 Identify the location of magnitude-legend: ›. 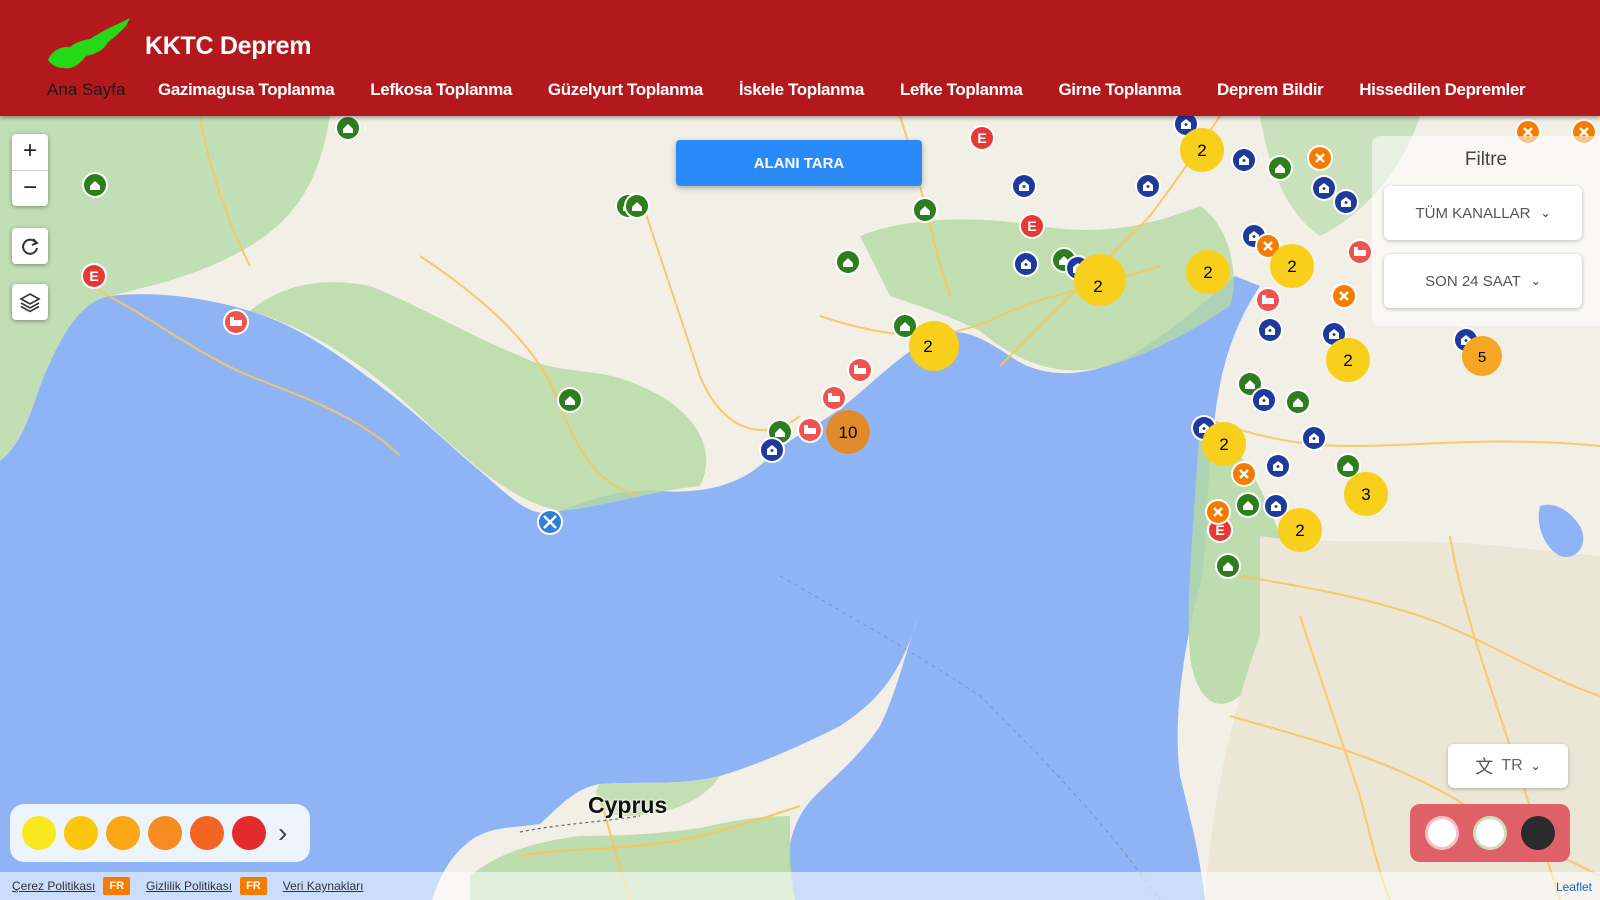
(160, 833).